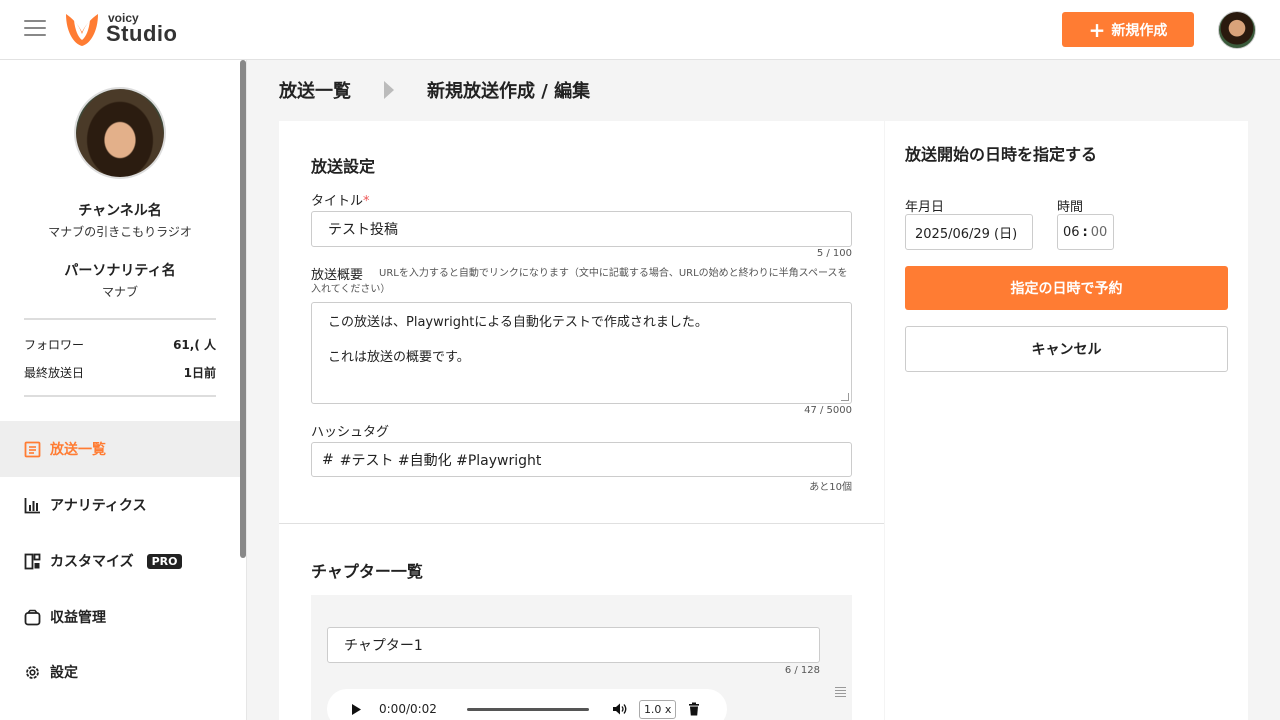  What do you see at coordinates (527, 704) in the screenshot?
I see `audio-player: 0:00/0:02 1.0 x` at bounding box center [527, 704].